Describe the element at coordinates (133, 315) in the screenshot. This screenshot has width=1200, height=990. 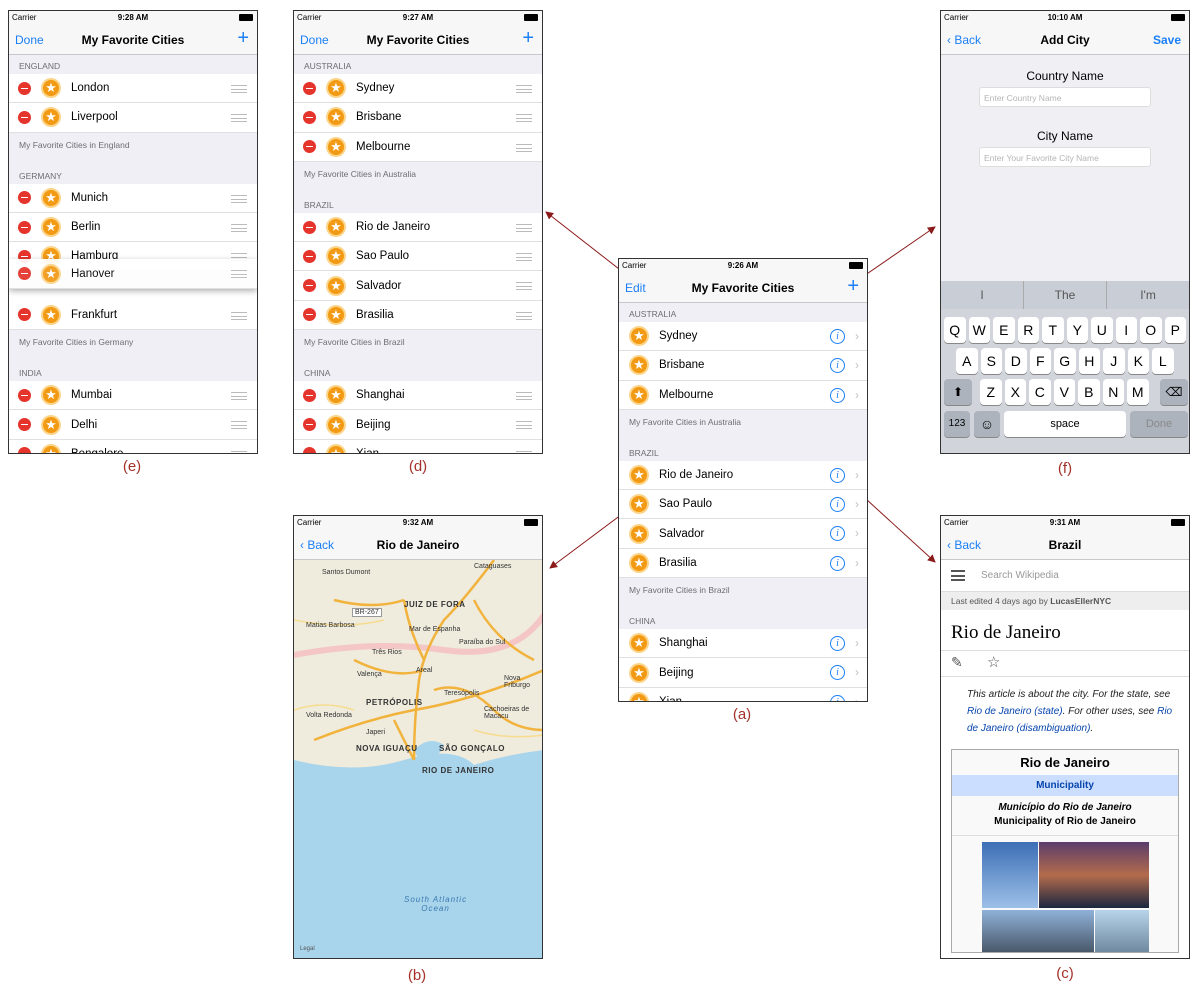
I see `list-item: ★ Frankfurt` at that location.